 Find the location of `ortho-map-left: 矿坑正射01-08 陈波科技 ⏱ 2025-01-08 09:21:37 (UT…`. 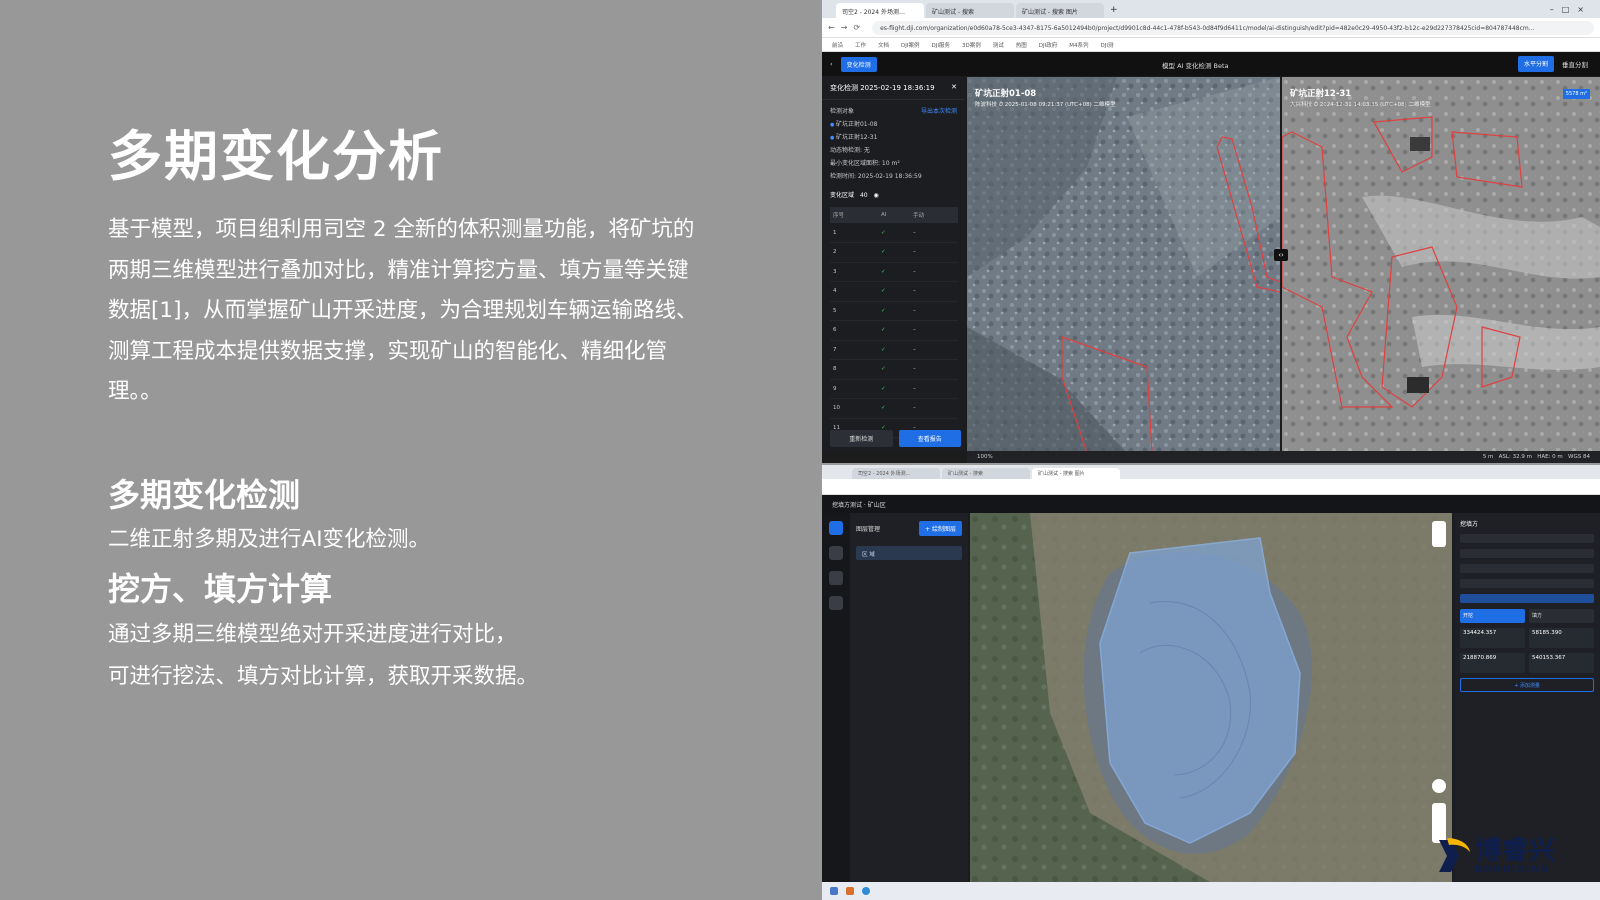

ortho-map-left: 矿坑正射01-08 陈波科技 ⏱ 2025-01-08 09:21:37 (UT… is located at coordinates (1123, 265).